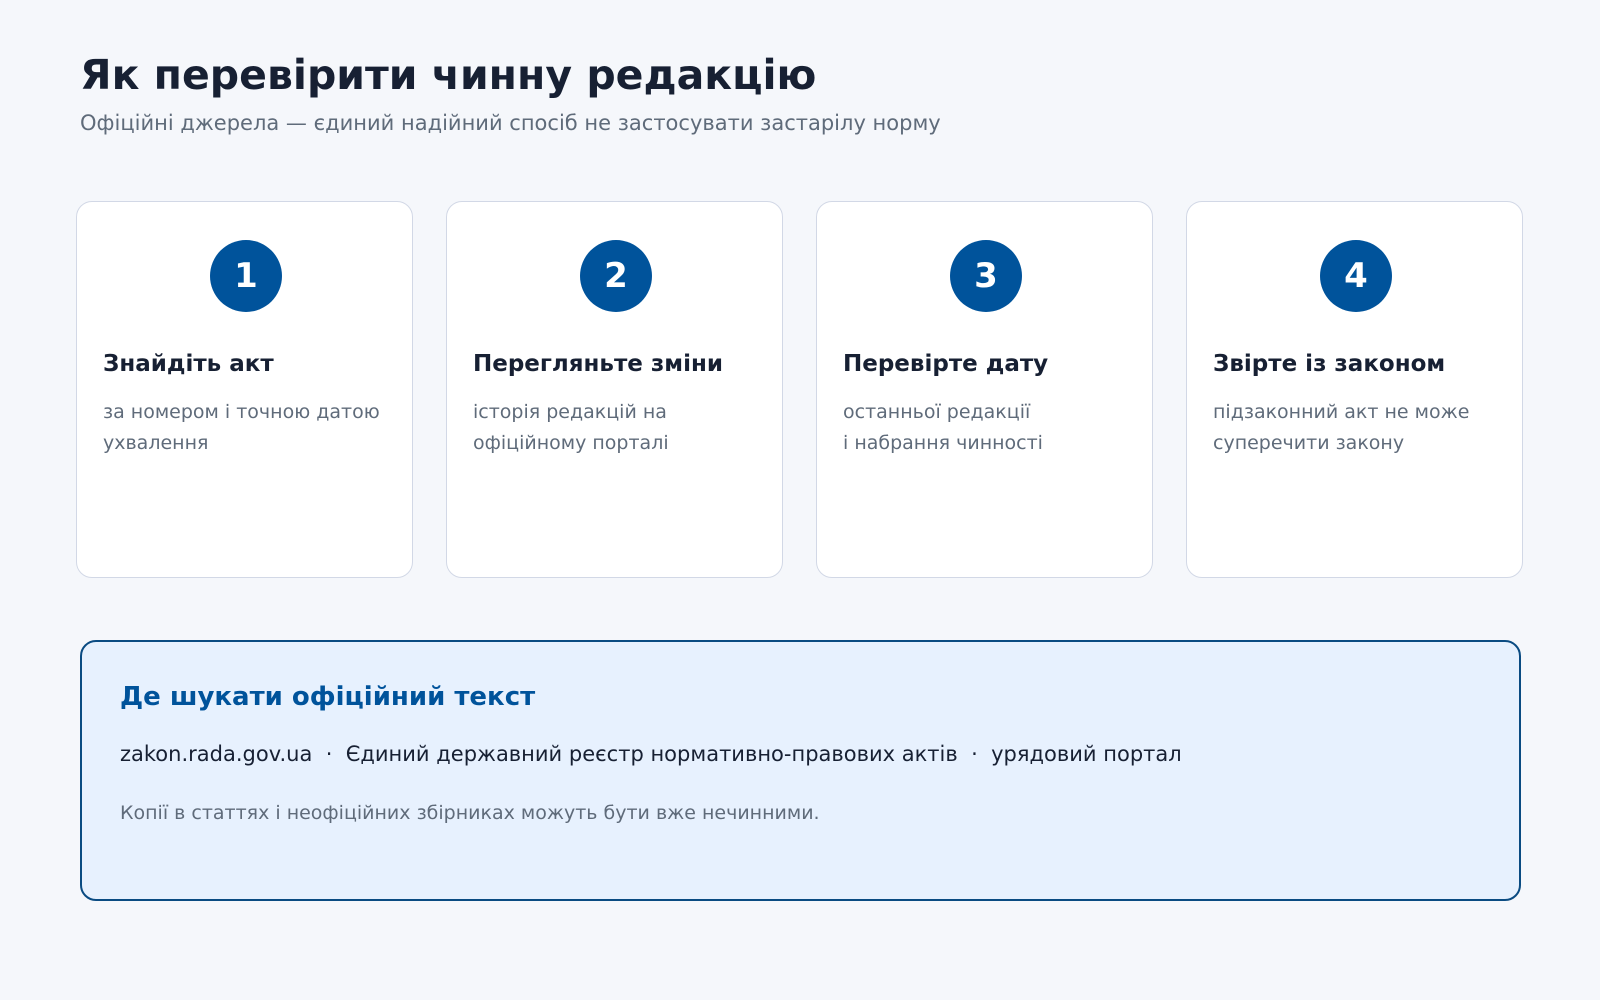  Describe the element at coordinates (246, 276) in the screenshot. I see `step-number-badge: 1` at that location.